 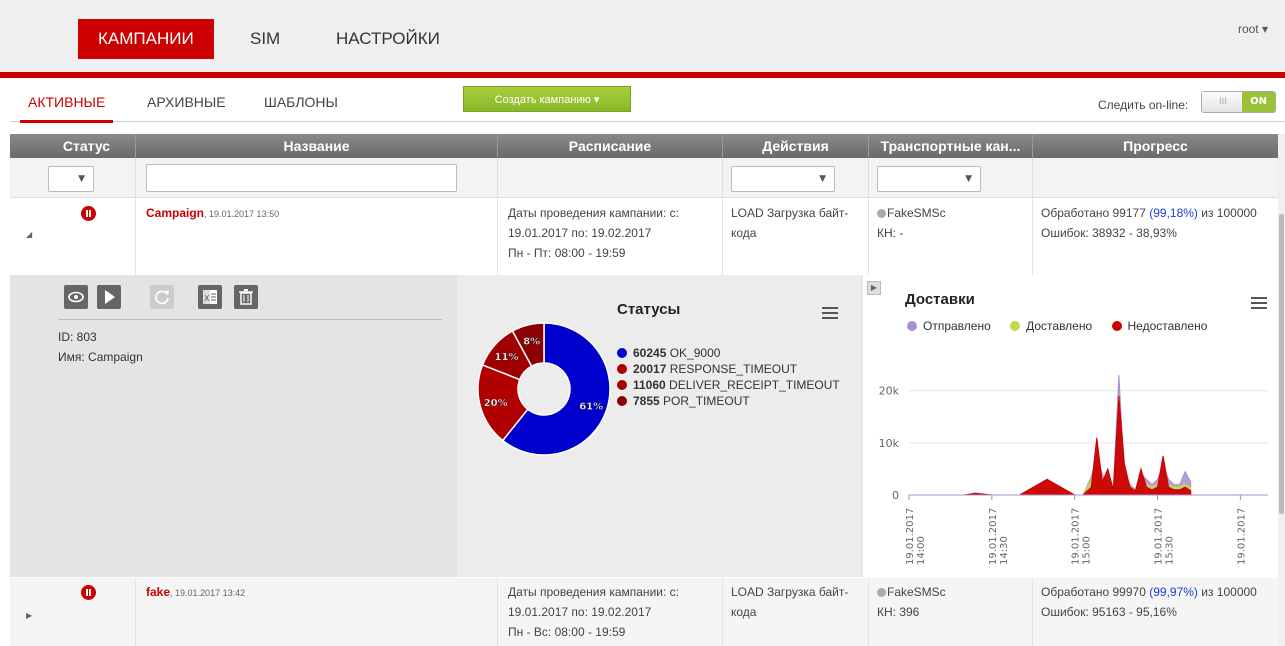 What do you see at coordinates (1170, 550) in the screenshot?
I see `svg-text: 15:30` at bounding box center [1170, 550].